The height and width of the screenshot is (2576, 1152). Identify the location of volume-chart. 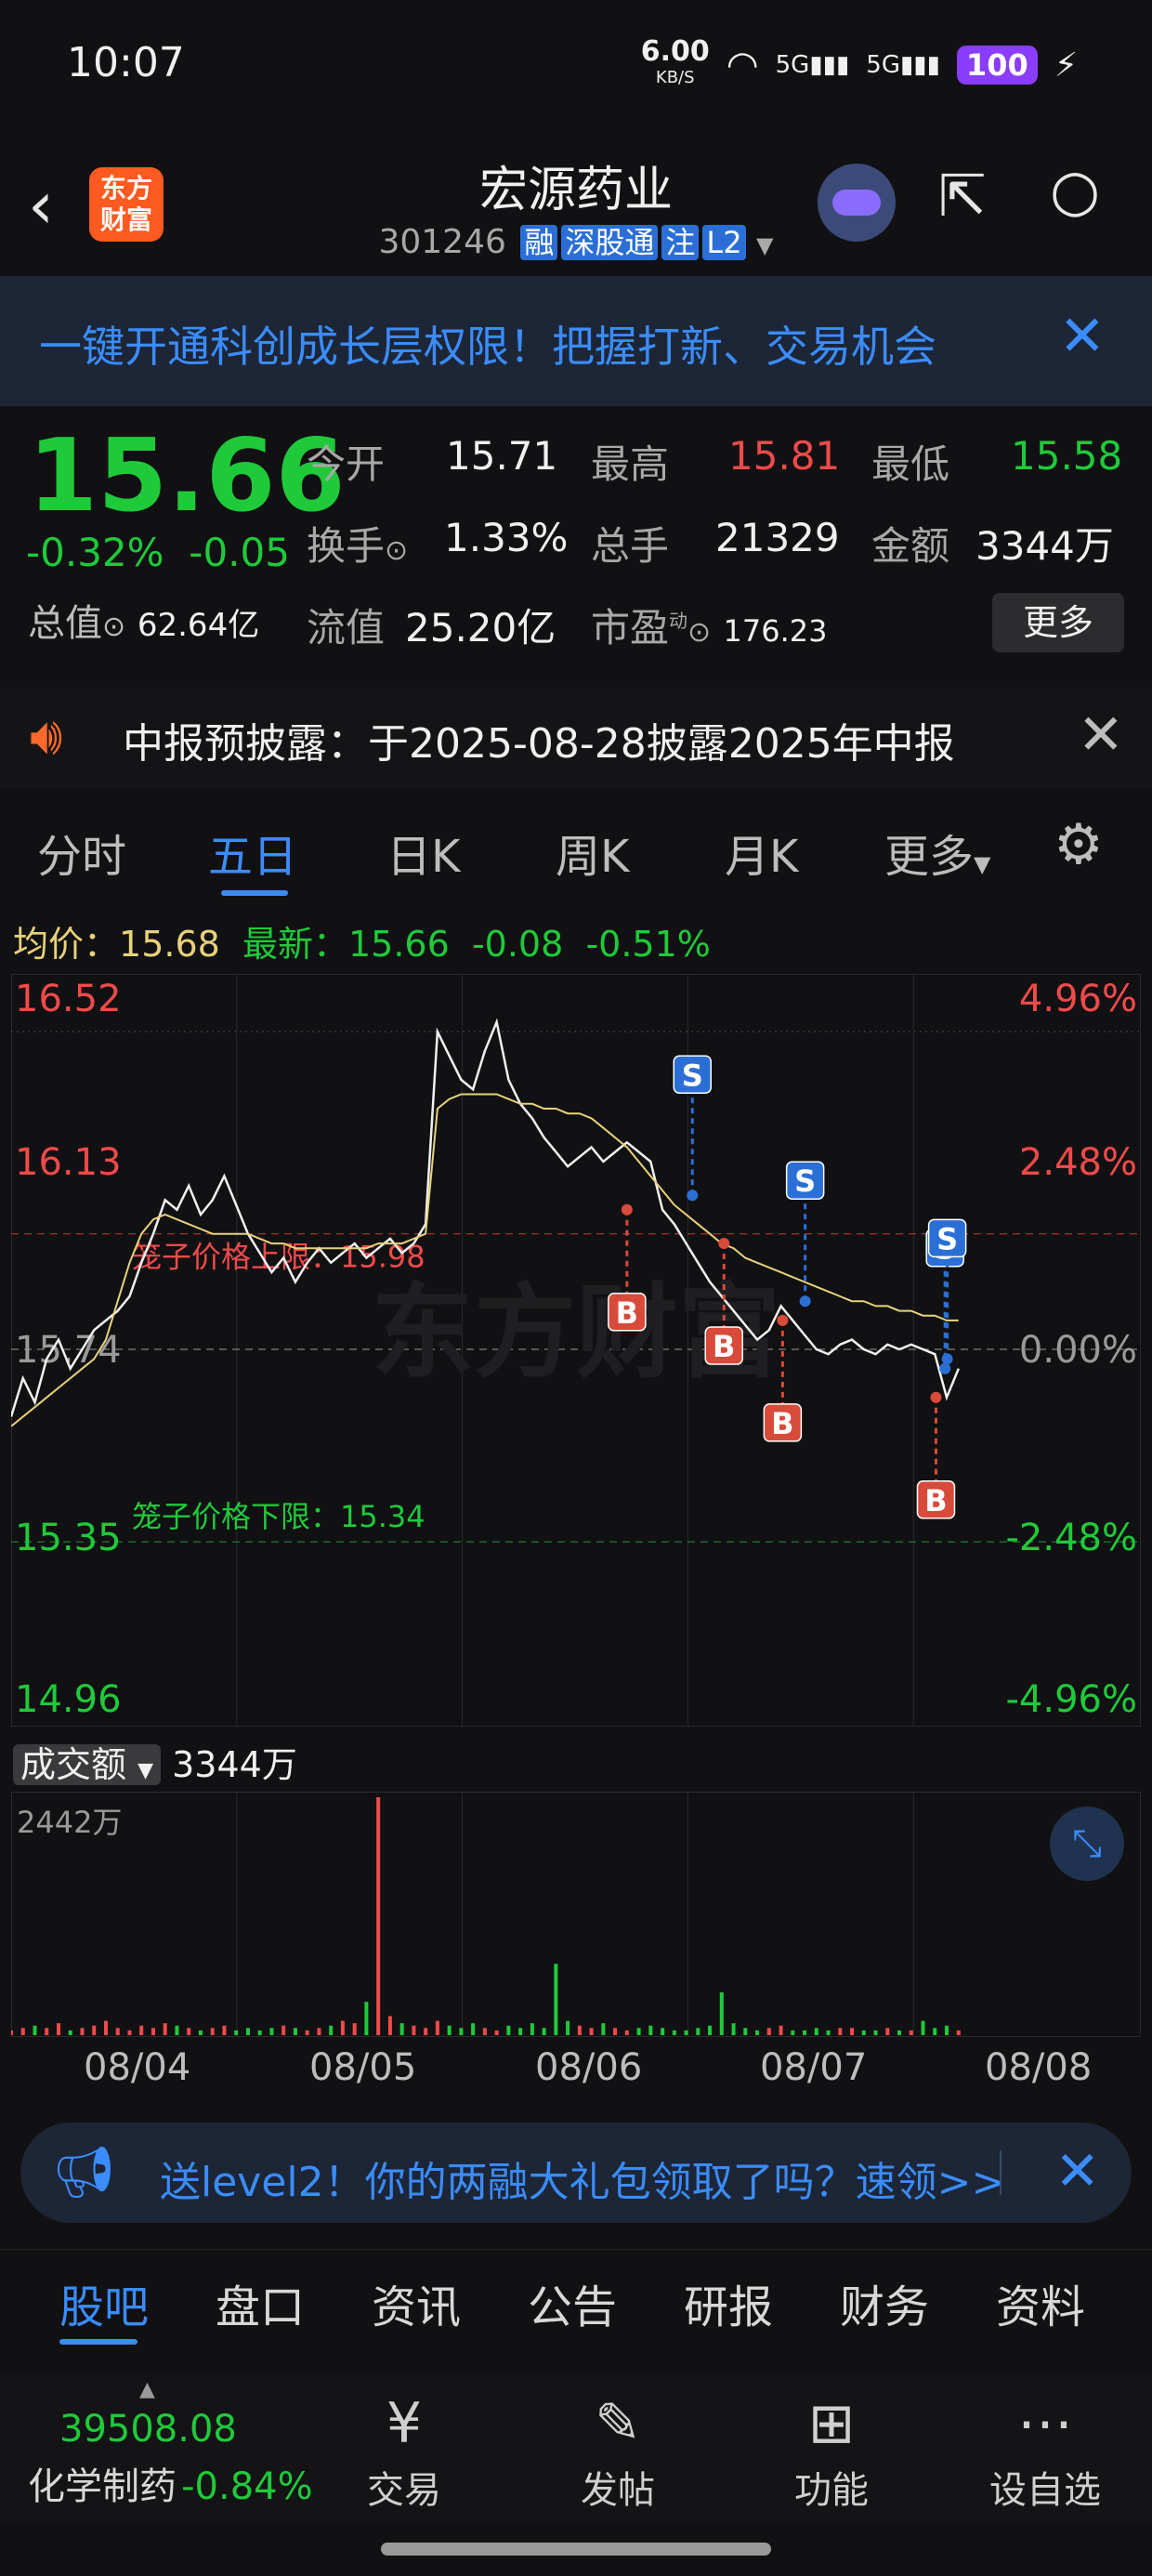
(576, 1914).